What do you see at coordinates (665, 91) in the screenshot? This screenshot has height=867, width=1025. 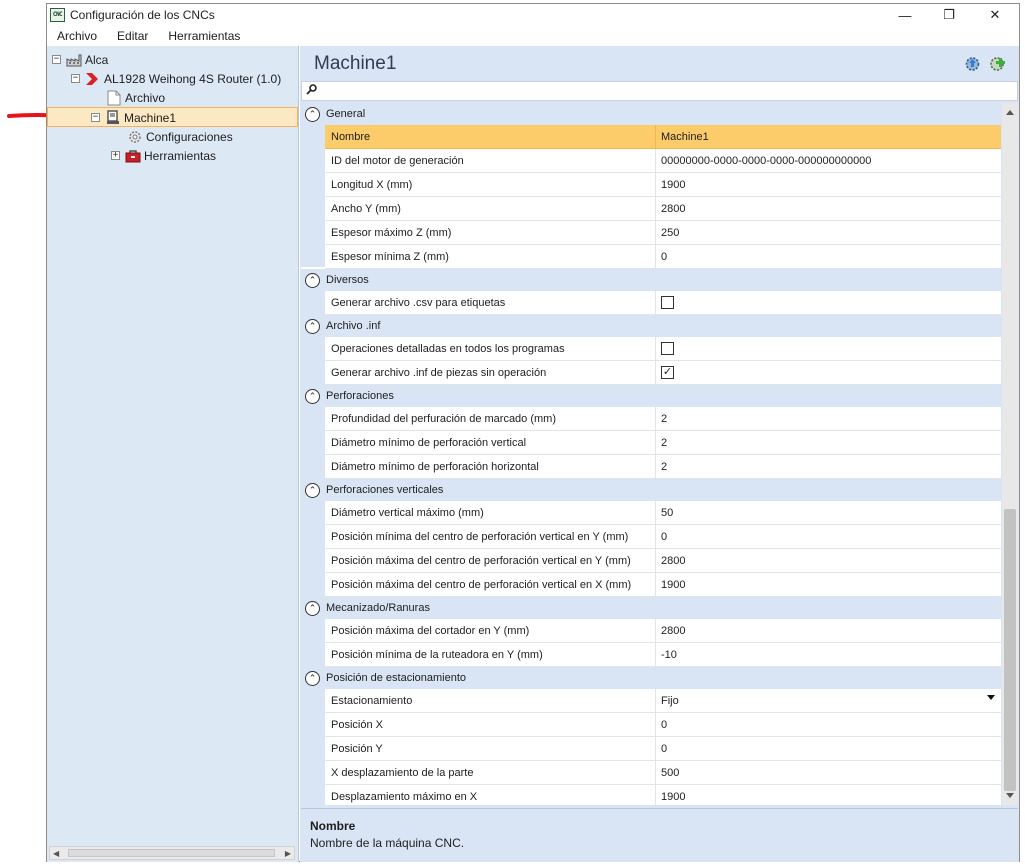 I see `search-input` at bounding box center [665, 91].